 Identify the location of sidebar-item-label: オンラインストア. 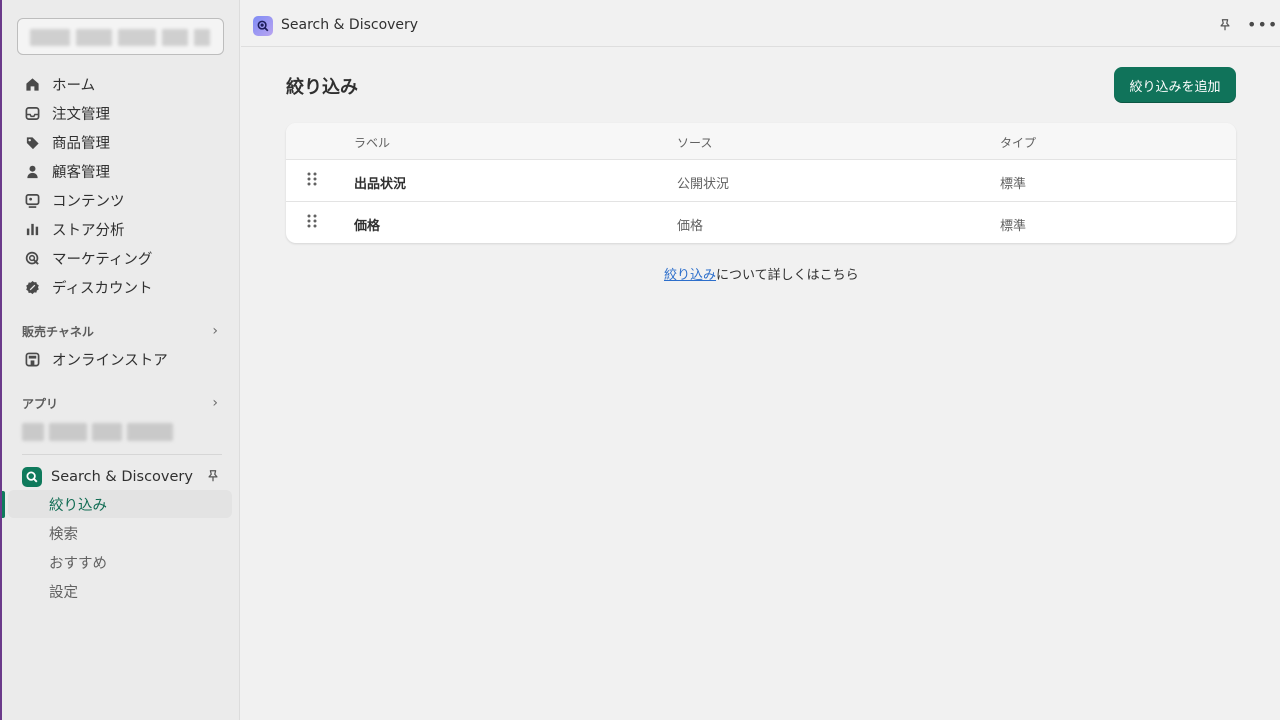
(110, 361).